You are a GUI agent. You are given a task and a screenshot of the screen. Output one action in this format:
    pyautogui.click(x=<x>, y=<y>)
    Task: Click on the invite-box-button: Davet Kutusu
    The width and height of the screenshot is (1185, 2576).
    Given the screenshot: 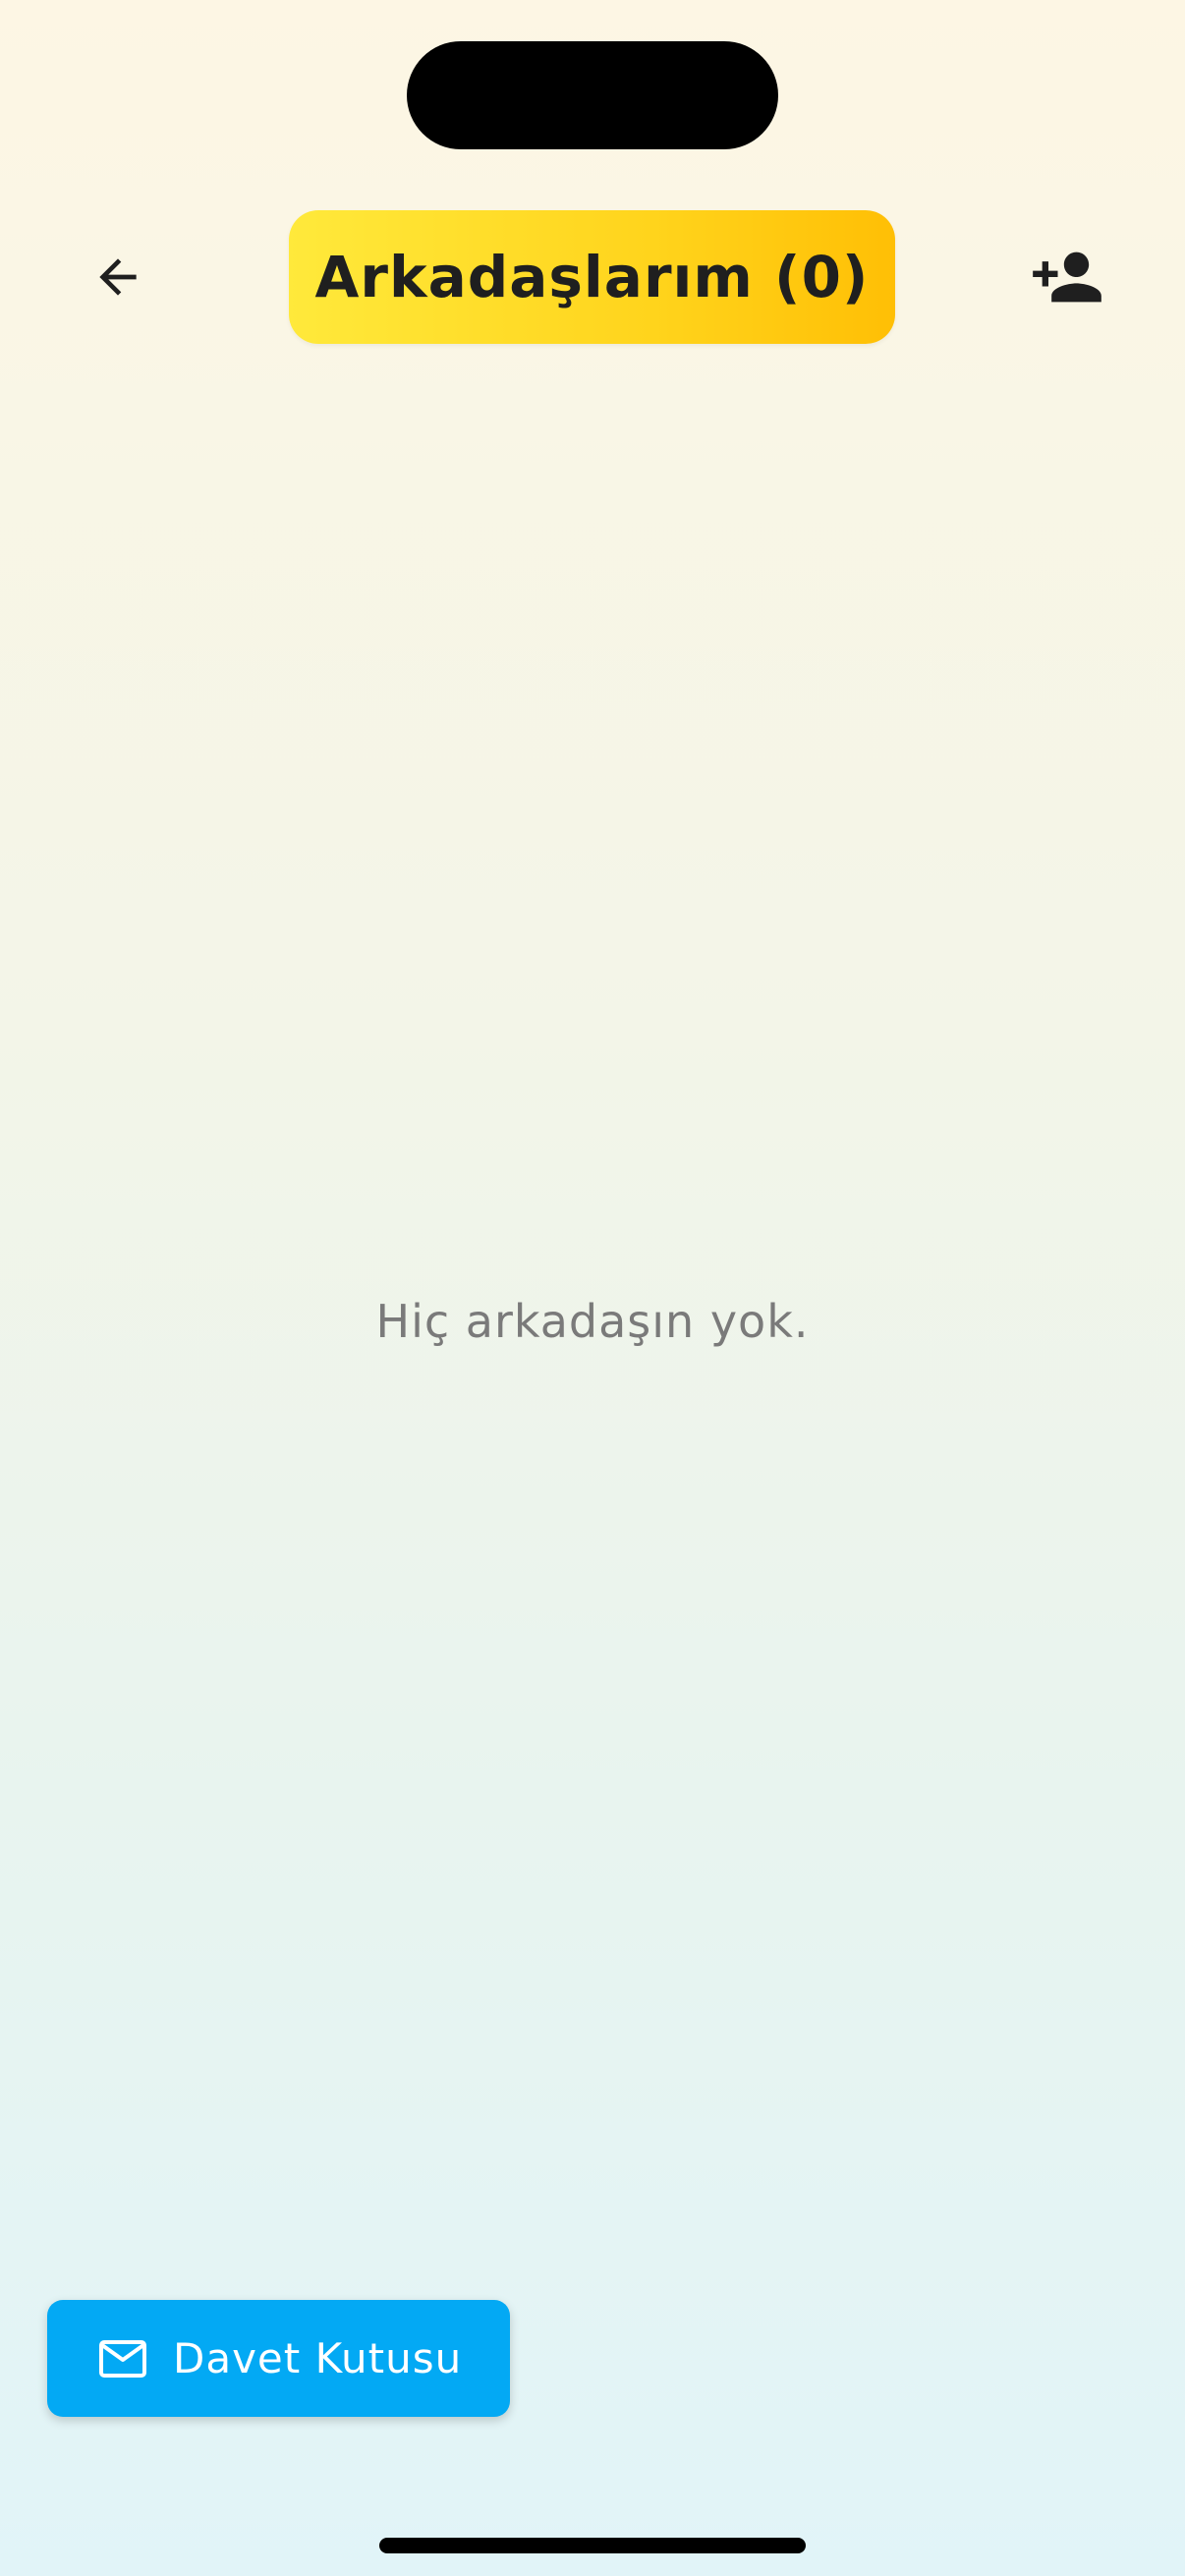 What is the action you would take?
    pyautogui.click(x=279, y=2358)
    